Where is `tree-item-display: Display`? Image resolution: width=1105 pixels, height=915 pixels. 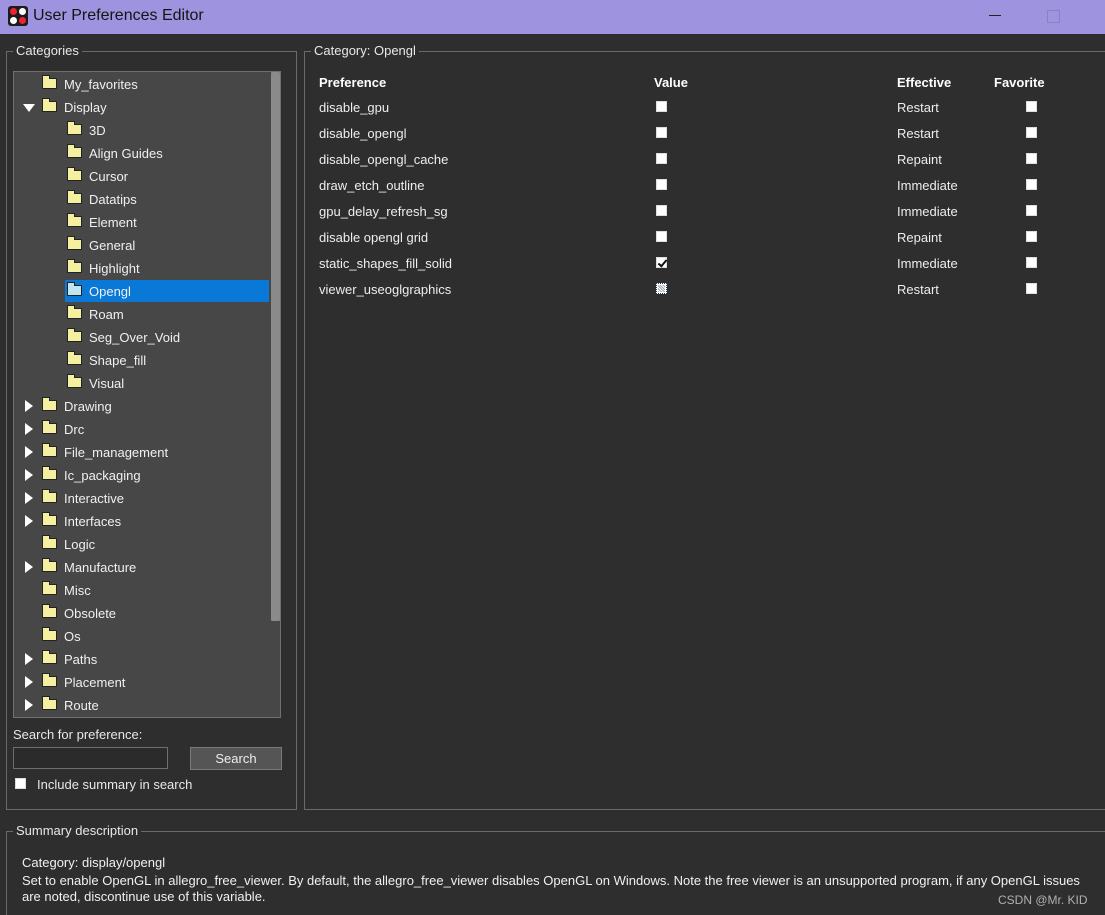
tree-item-display: Display is located at coordinates (142, 107).